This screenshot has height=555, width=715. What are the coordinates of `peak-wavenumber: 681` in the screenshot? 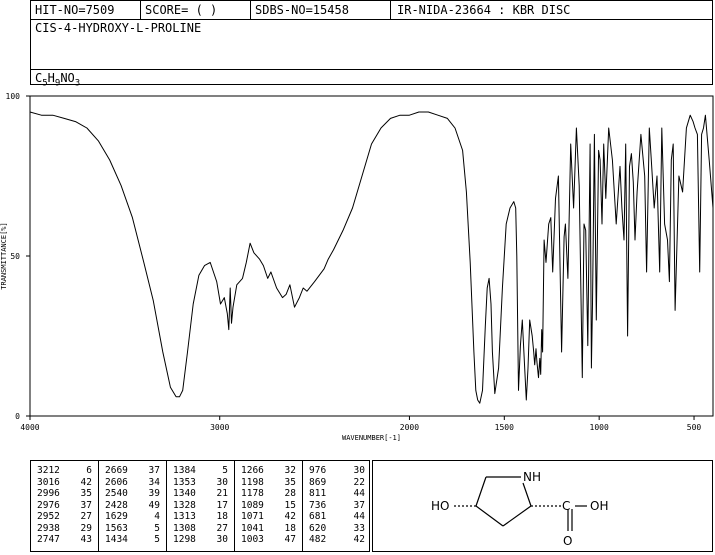 It's located at (318, 516).